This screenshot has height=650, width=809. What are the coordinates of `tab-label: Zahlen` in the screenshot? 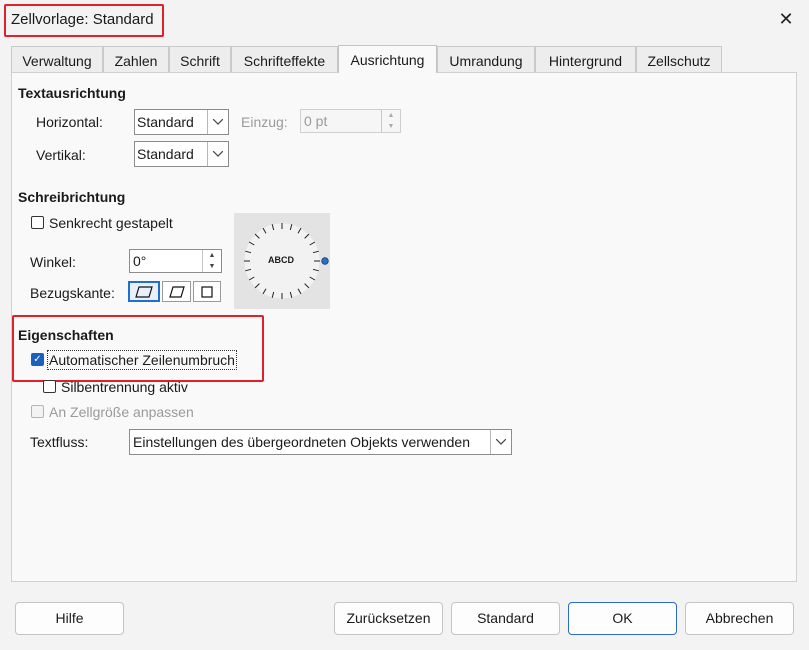 It's located at (136, 61).